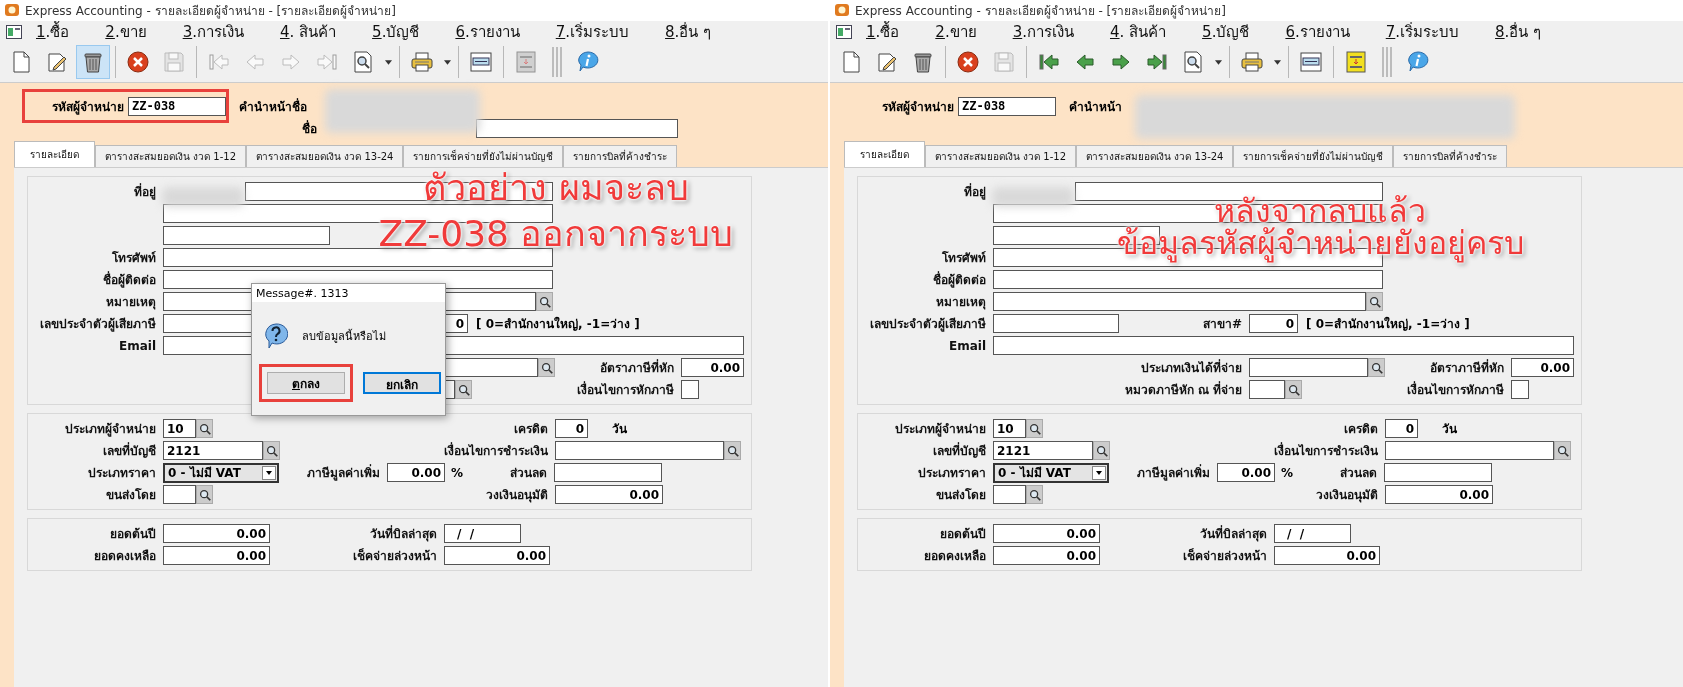 Image resolution: width=1683 pixels, height=687 pixels. What do you see at coordinates (1095, 107) in the screenshot?
I see `field-label: คำนำหน้า` at bounding box center [1095, 107].